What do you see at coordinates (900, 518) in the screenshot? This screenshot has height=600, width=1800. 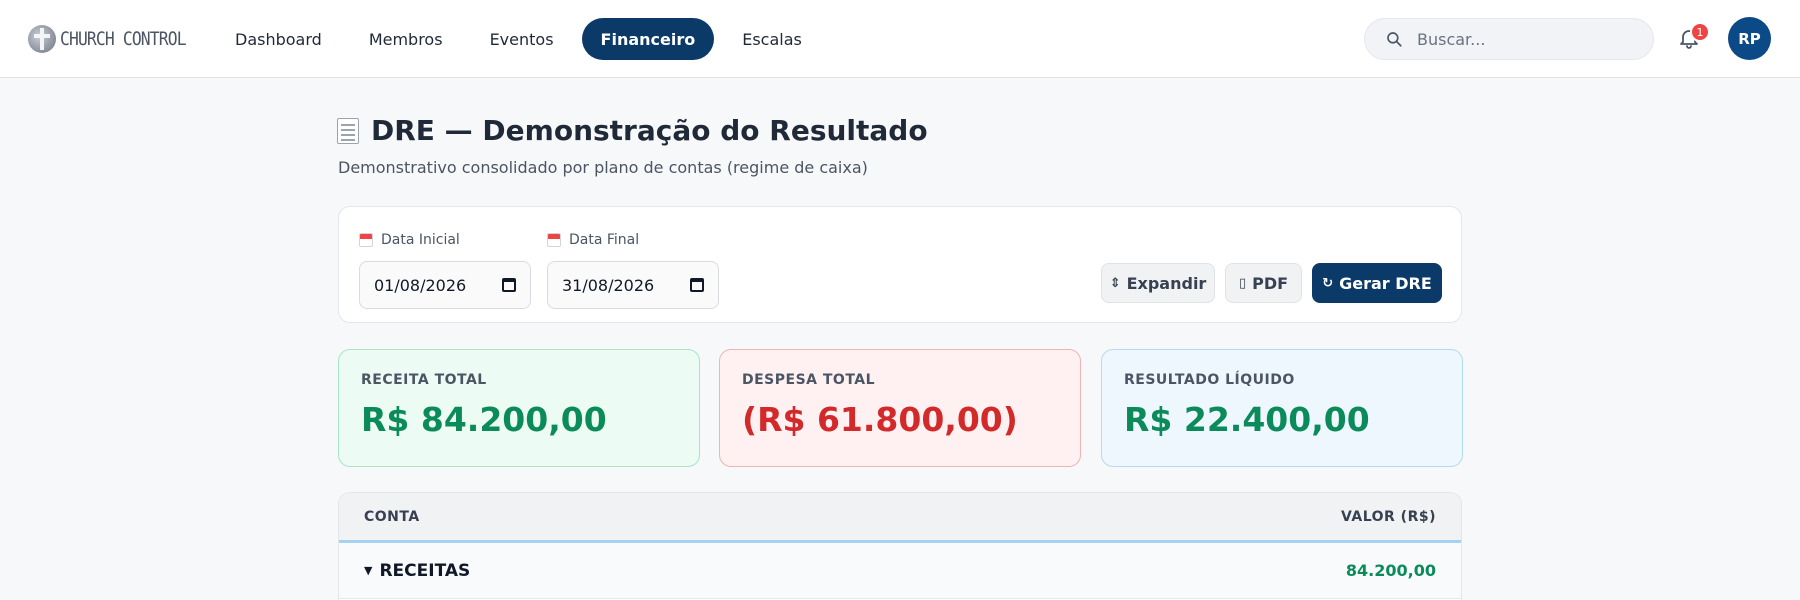 I see `table-header: CONTA VALOR (R$)` at bounding box center [900, 518].